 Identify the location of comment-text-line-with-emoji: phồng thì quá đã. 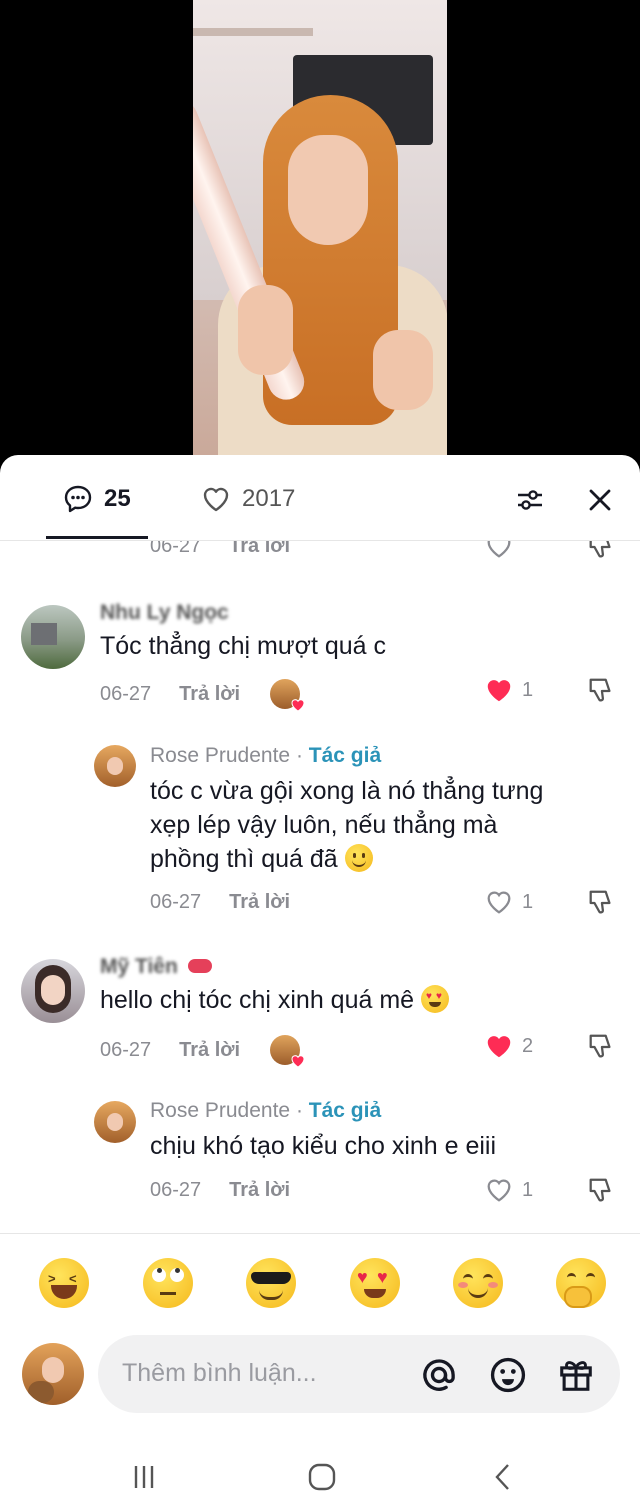
(346, 859).